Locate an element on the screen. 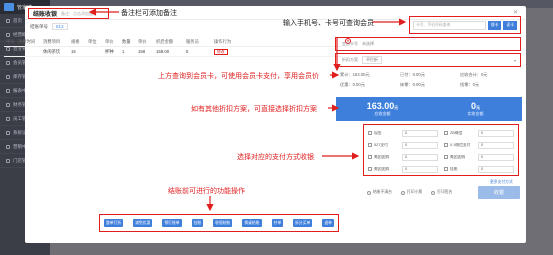  column-header: 消费项目 is located at coordinates (52, 41).